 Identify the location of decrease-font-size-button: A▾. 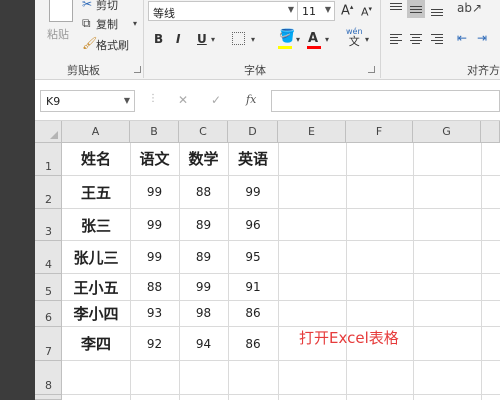
(366, 12).